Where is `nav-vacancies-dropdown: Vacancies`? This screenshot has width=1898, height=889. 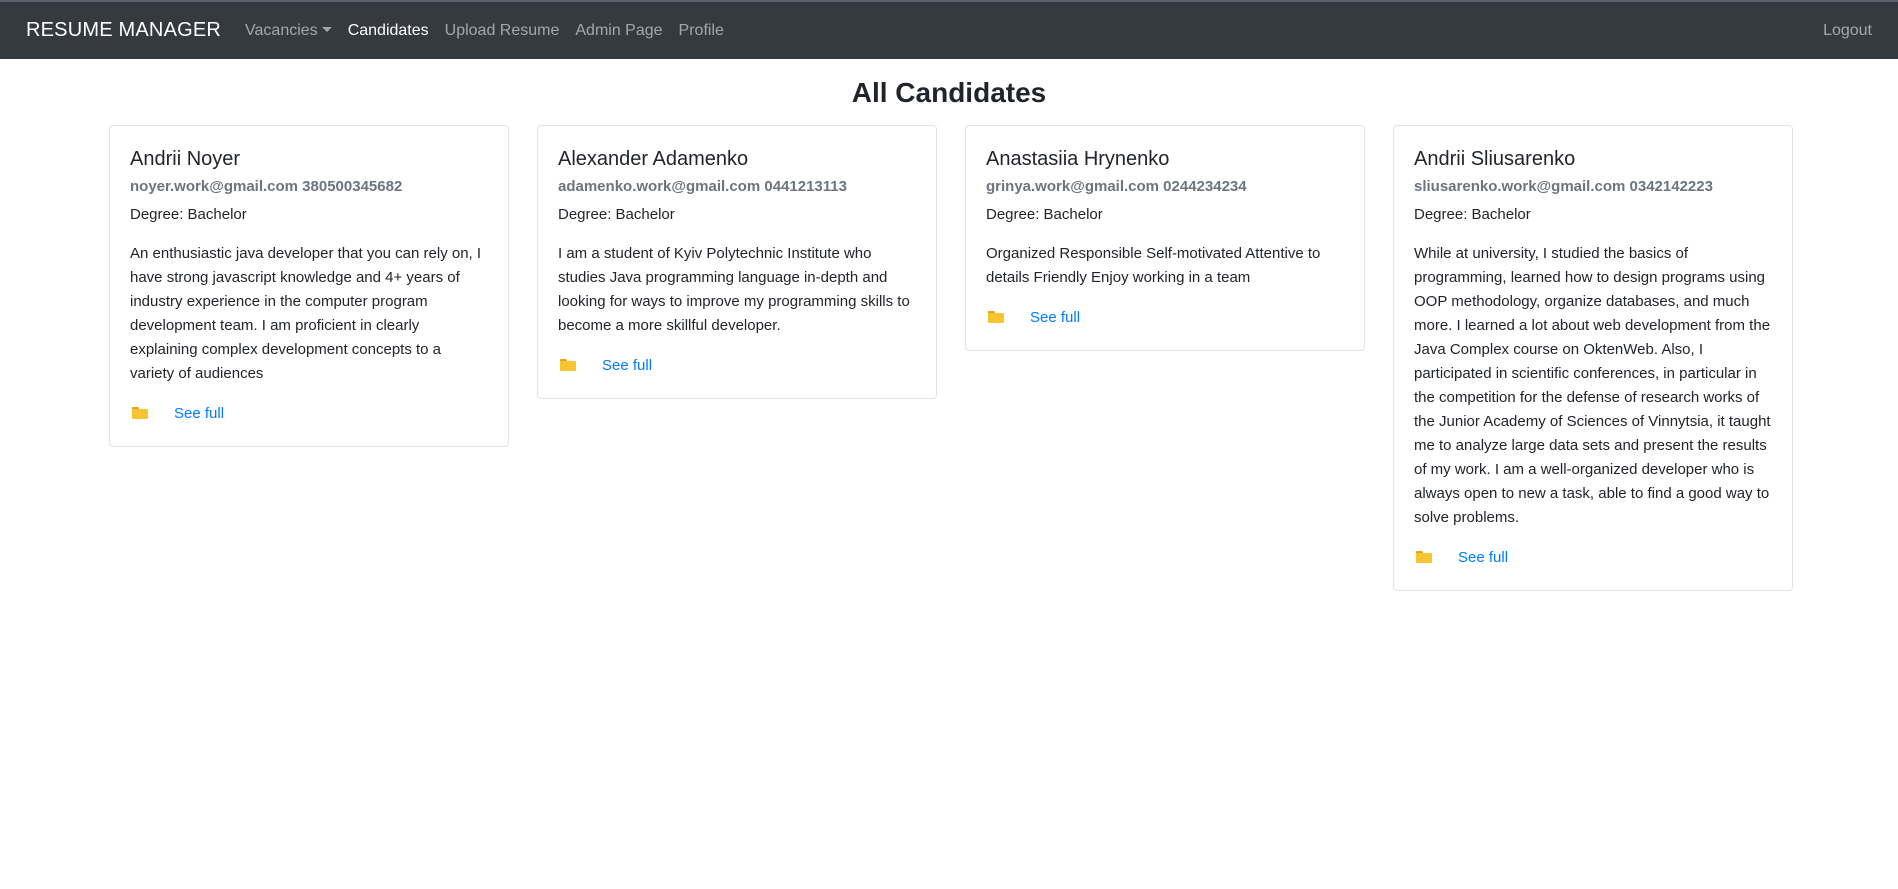
nav-vacancies-dropdown: Vacancies is located at coordinates (288, 31).